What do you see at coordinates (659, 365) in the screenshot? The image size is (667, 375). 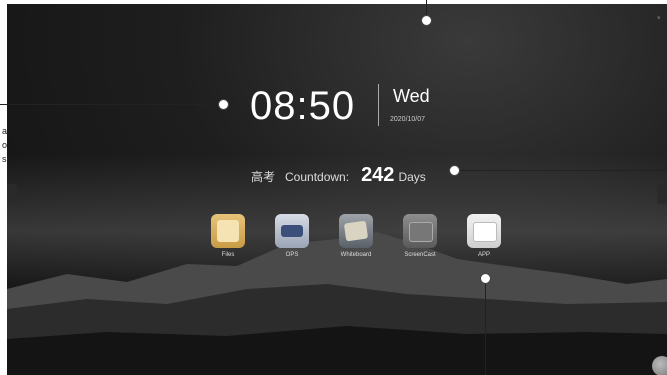 I see `floating-home-button` at bounding box center [659, 365].